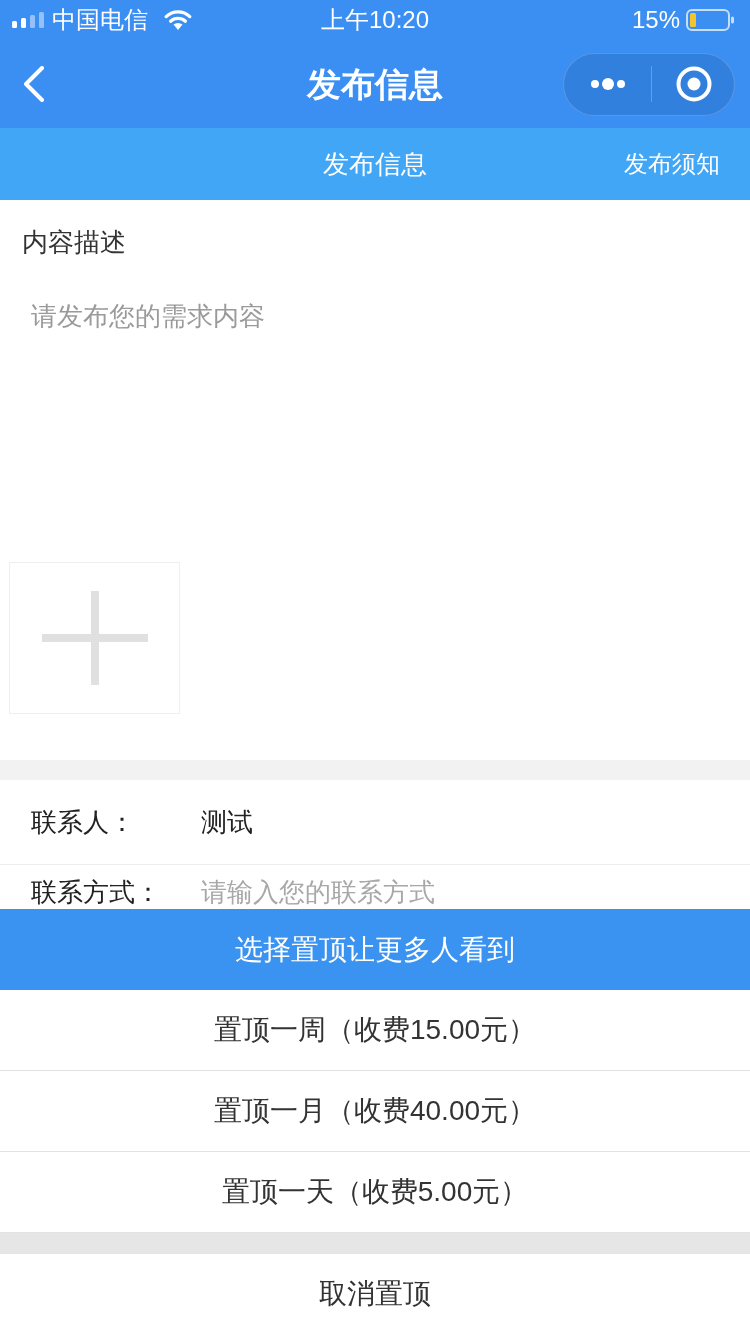 The height and width of the screenshot is (1334, 750). Describe the element at coordinates (655, 20) in the screenshot. I see `battery-percent: 15%` at that location.